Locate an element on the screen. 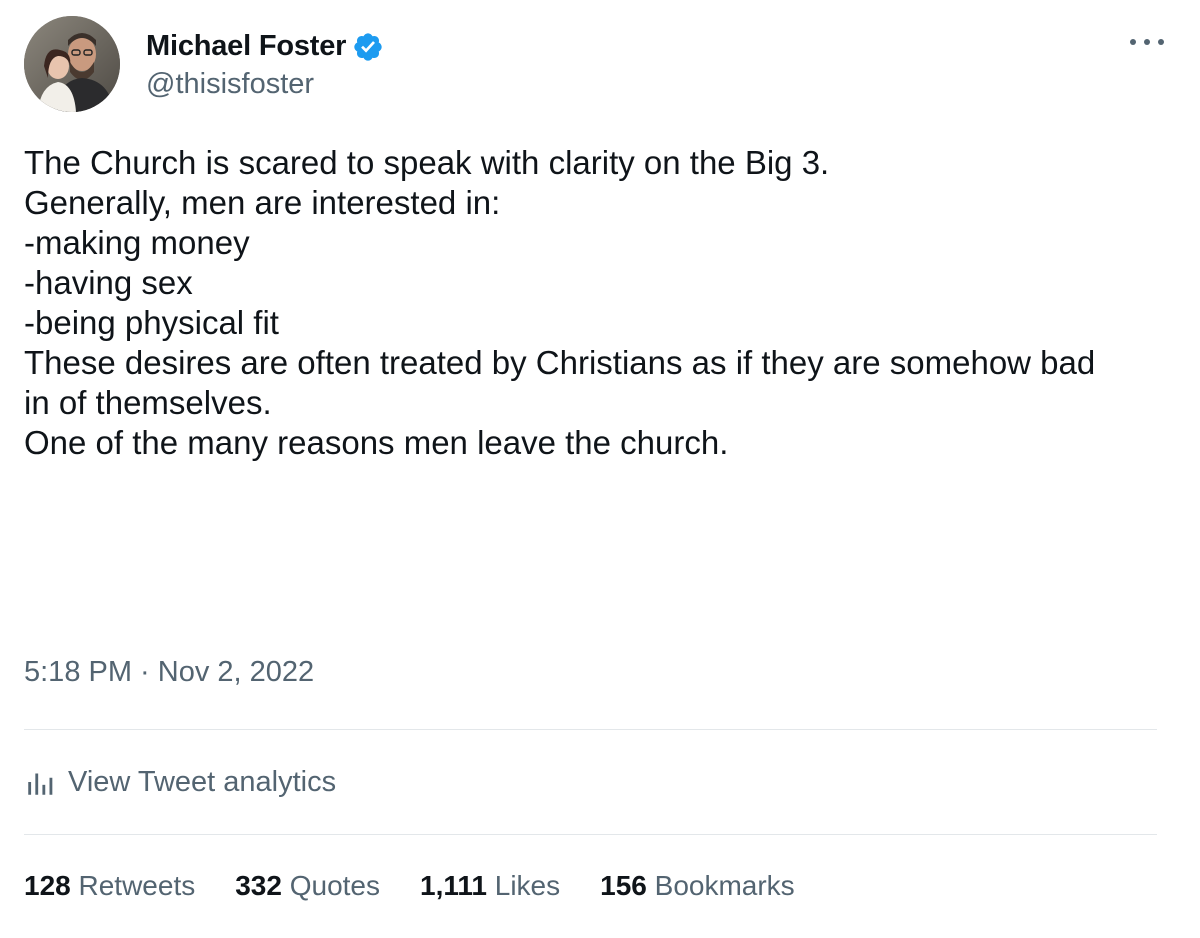  analytics-label: View Tweet analytics is located at coordinates (202, 781).